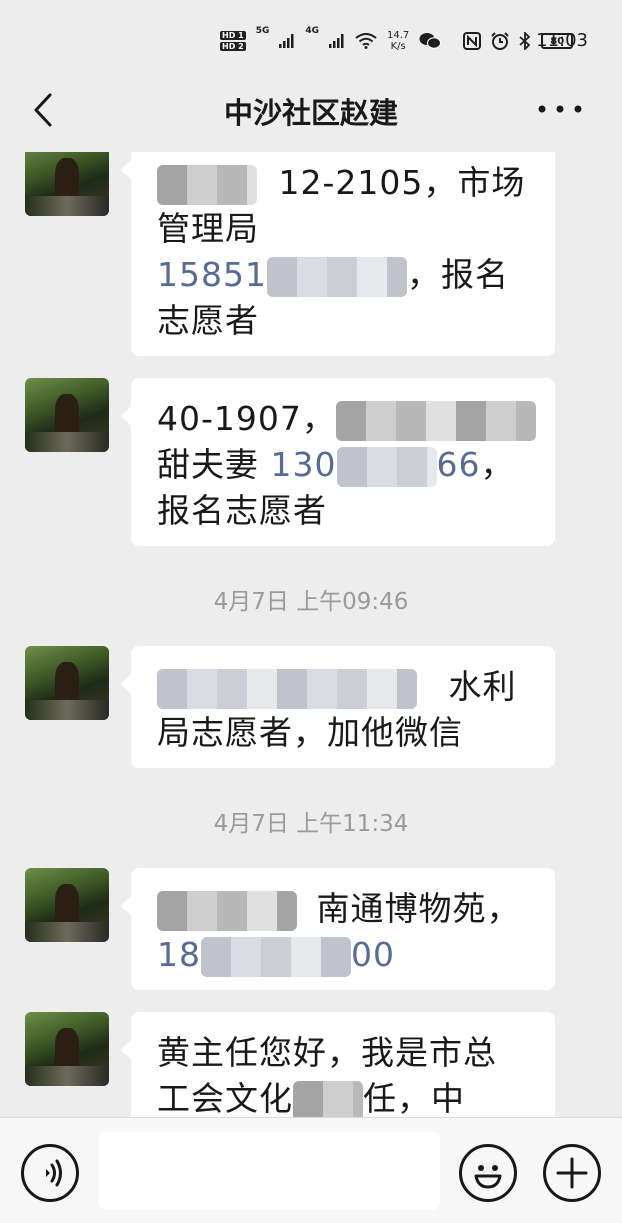 The image size is (622, 1223). Describe the element at coordinates (225, 1098) in the screenshot. I see `message-text: 工会文化` at that location.